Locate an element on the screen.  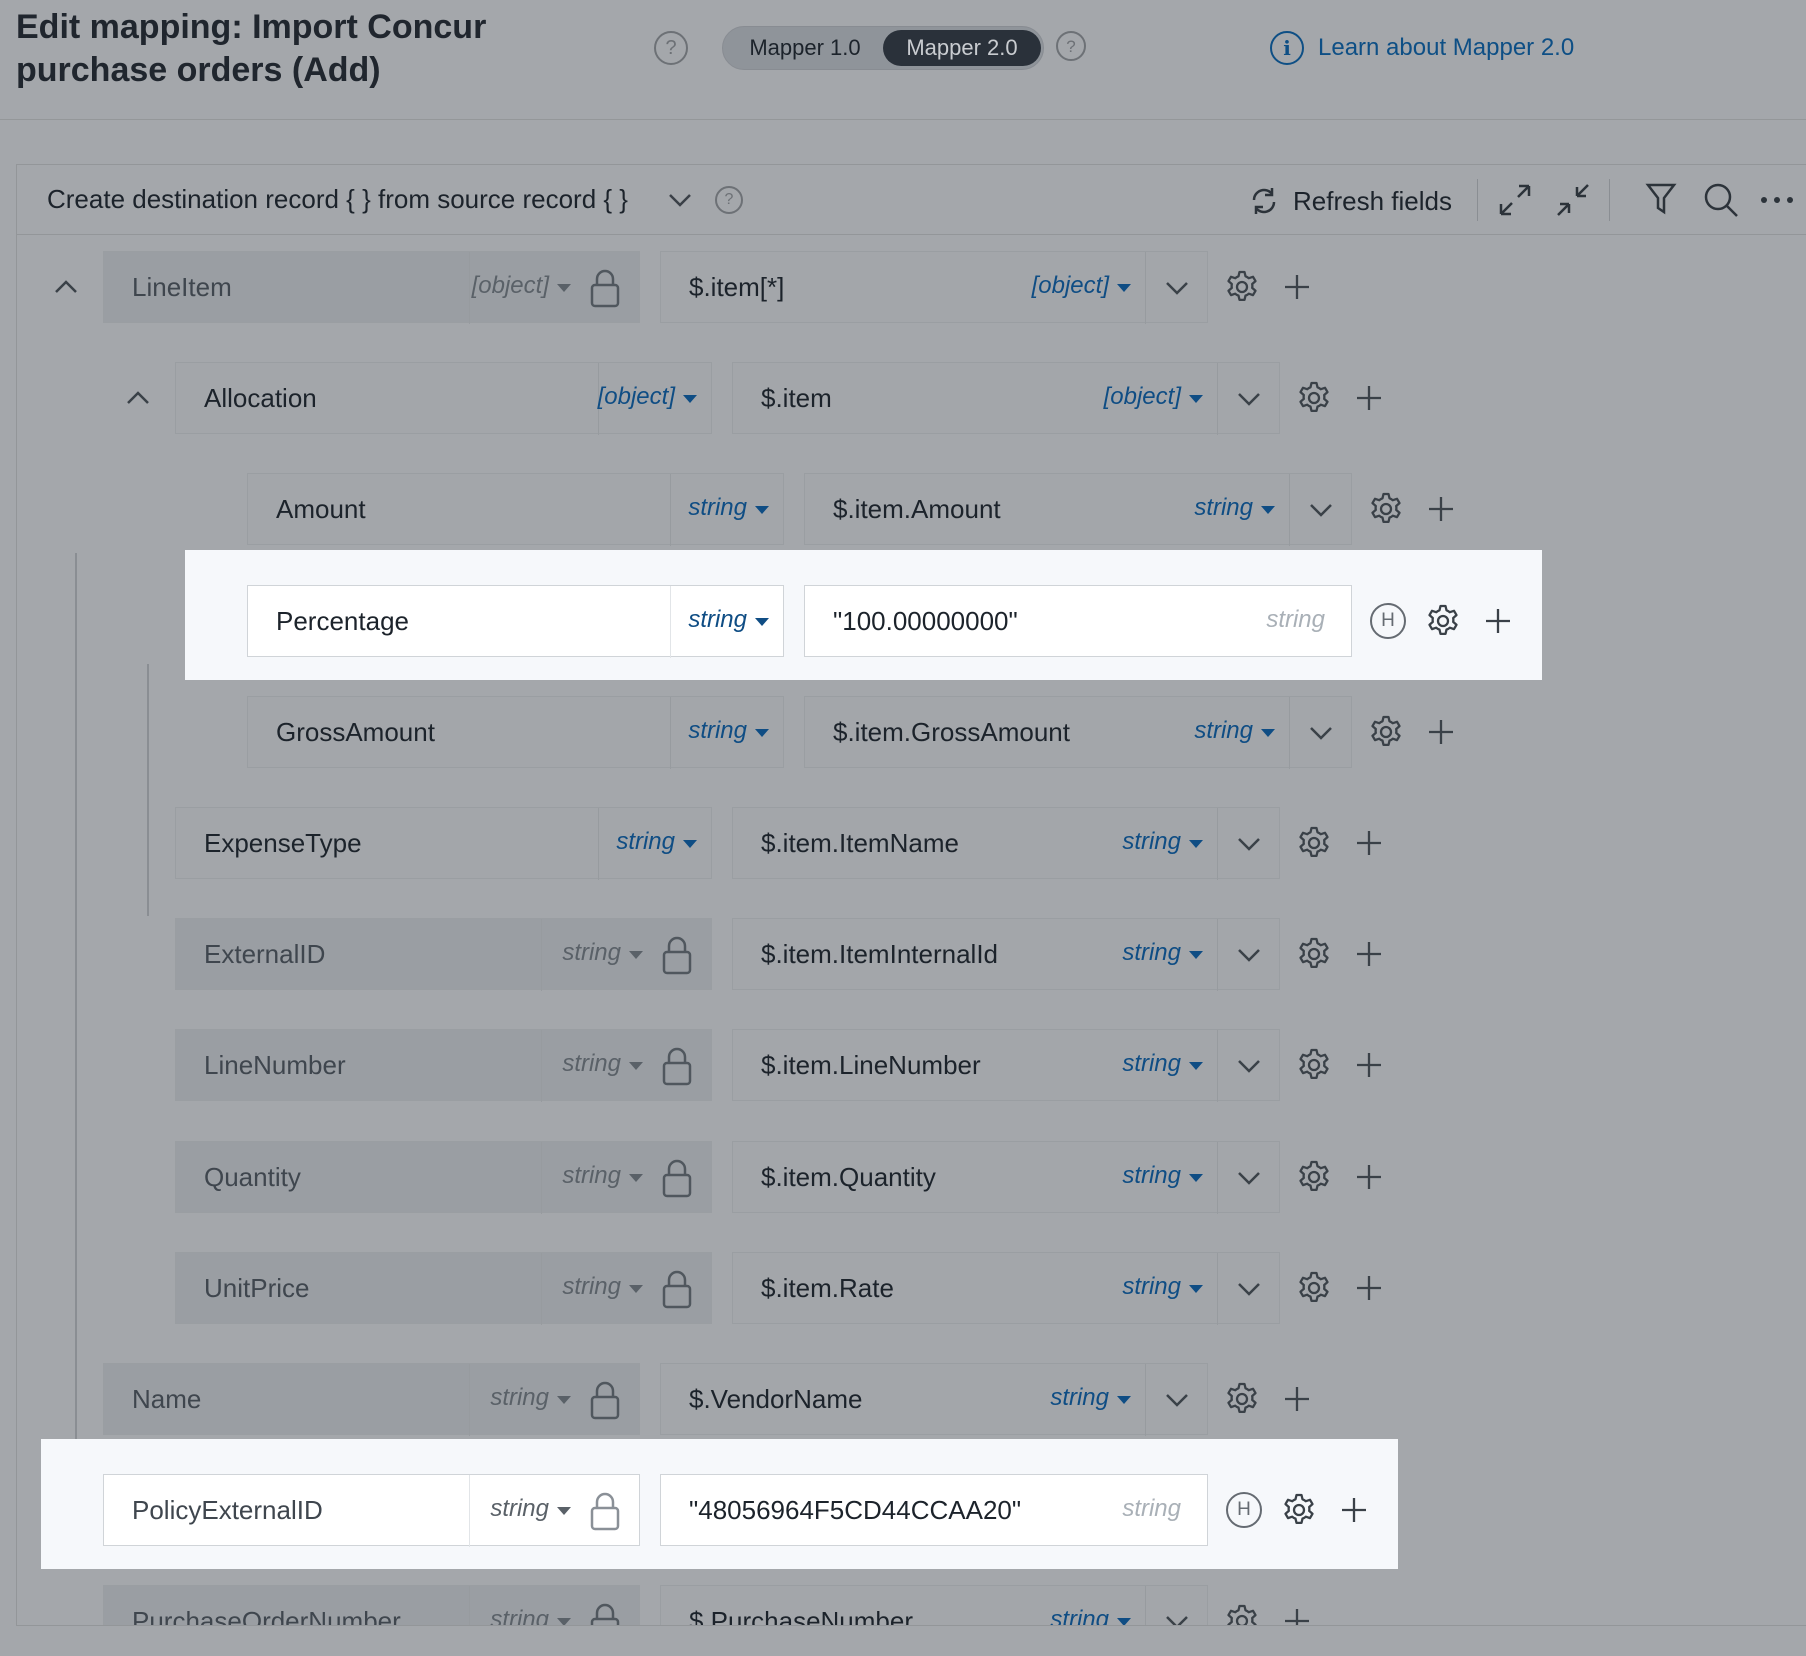
source-field: $.item.ItemName string is located at coordinates (1006, 843).